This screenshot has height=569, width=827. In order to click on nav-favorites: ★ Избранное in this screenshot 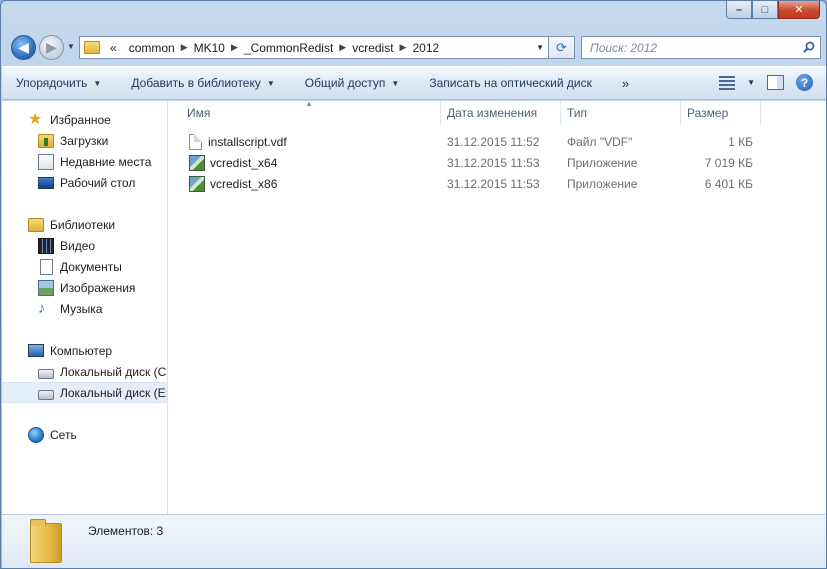, I will do `click(84, 119)`.